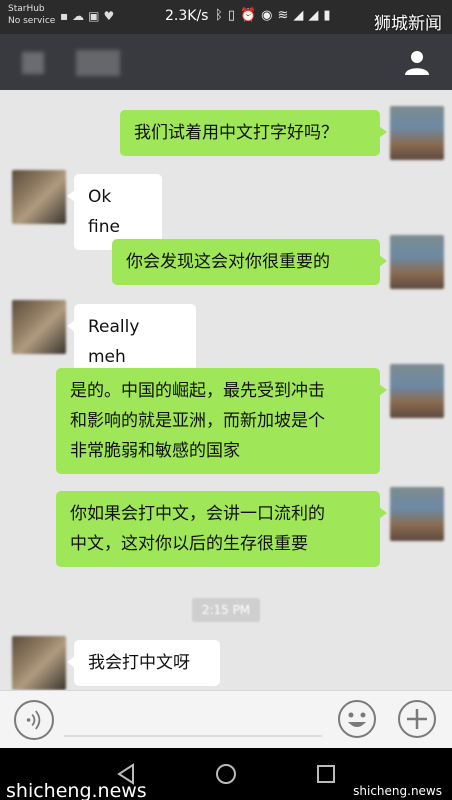  Describe the element at coordinates (187, 16) in the screenshot. I see `network-speed: 2.3K/s` at that location.